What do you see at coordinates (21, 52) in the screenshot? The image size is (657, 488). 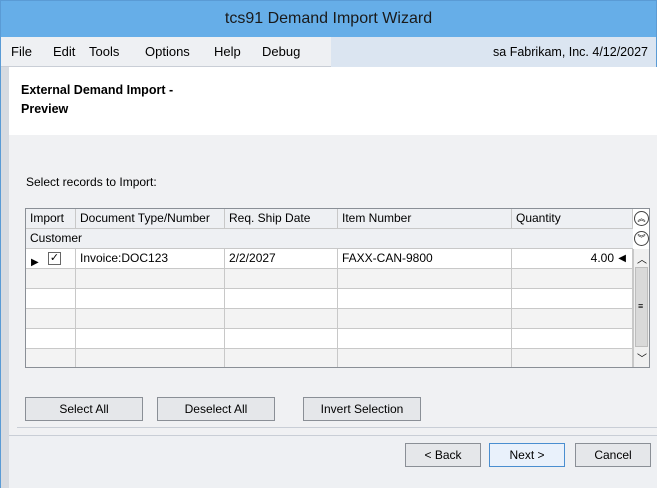 I see `menu-file: File` at bounding box center [21, 52].